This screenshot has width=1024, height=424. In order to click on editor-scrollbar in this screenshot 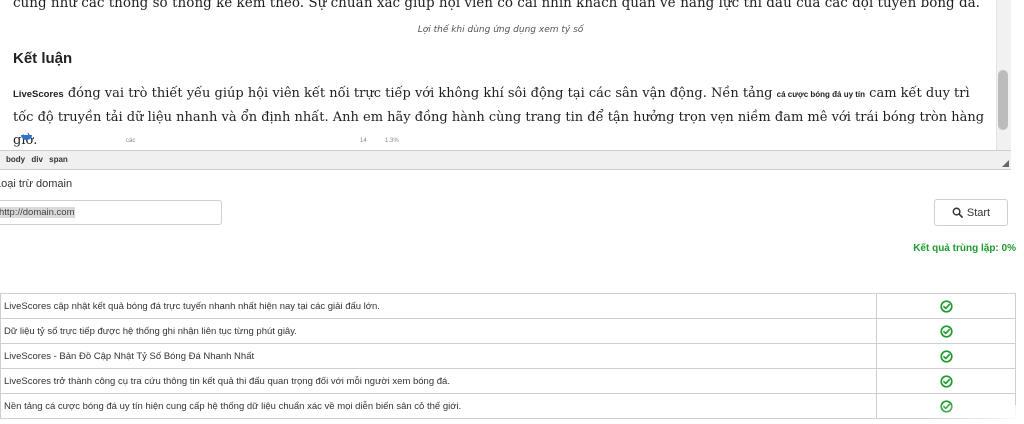, I will do `click(1003, 75)`.